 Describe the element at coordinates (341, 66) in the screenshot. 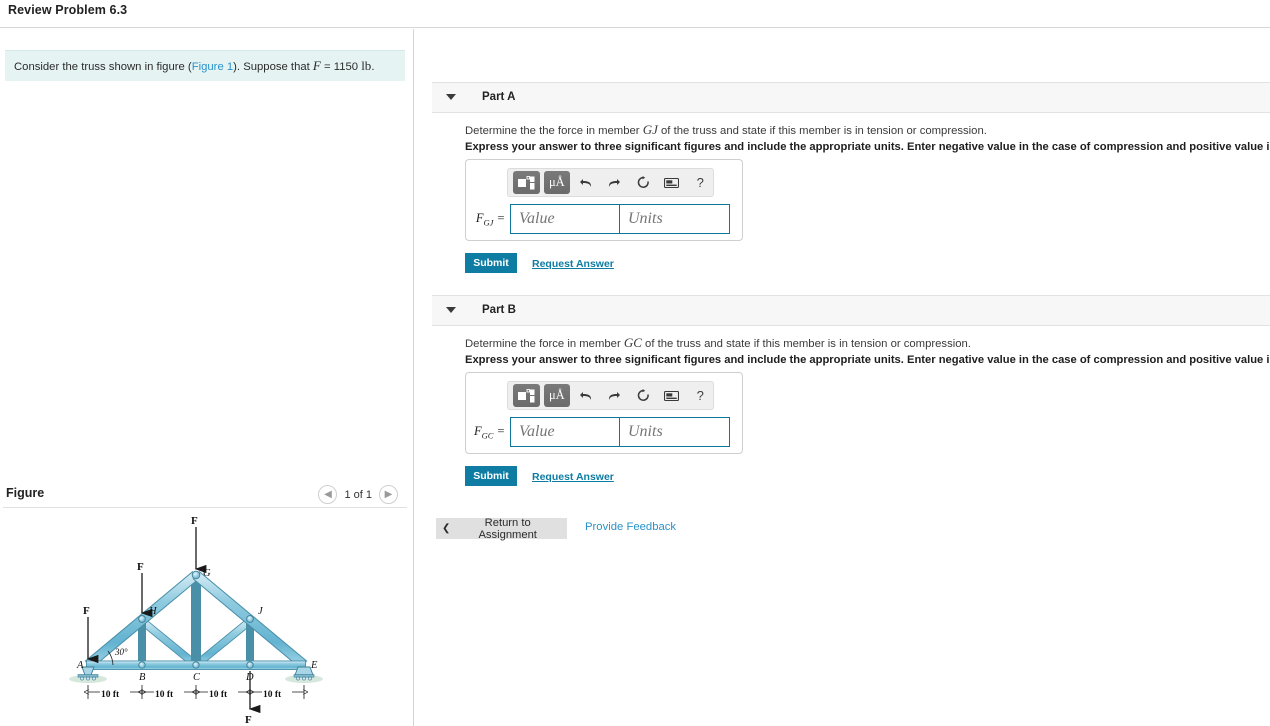

I see `force-value: = 1150` at that location.